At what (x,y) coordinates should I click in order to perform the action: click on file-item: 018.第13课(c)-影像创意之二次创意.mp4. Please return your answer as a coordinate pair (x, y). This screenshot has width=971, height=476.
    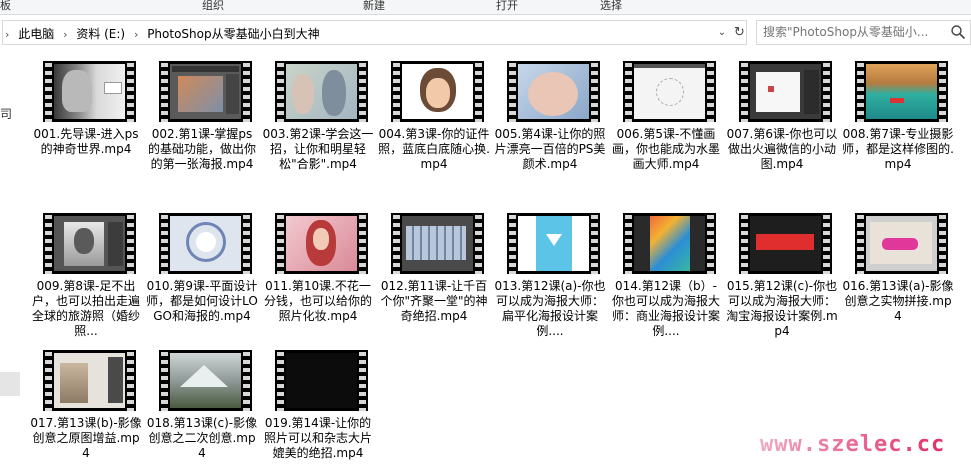
    Looking at the image, I should click on (202, 404).